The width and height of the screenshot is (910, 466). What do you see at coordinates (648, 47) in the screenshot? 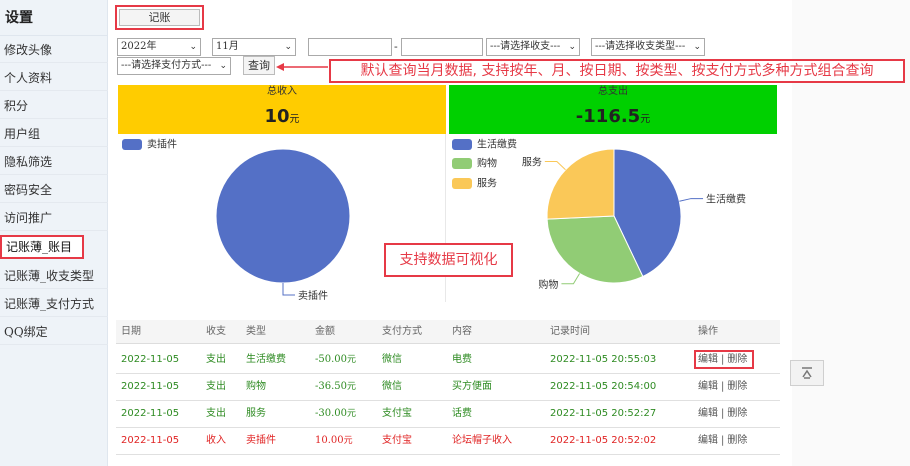
I see `category-select: ---请选择收支类型--- ⌄` at bounding box center [648, 47].